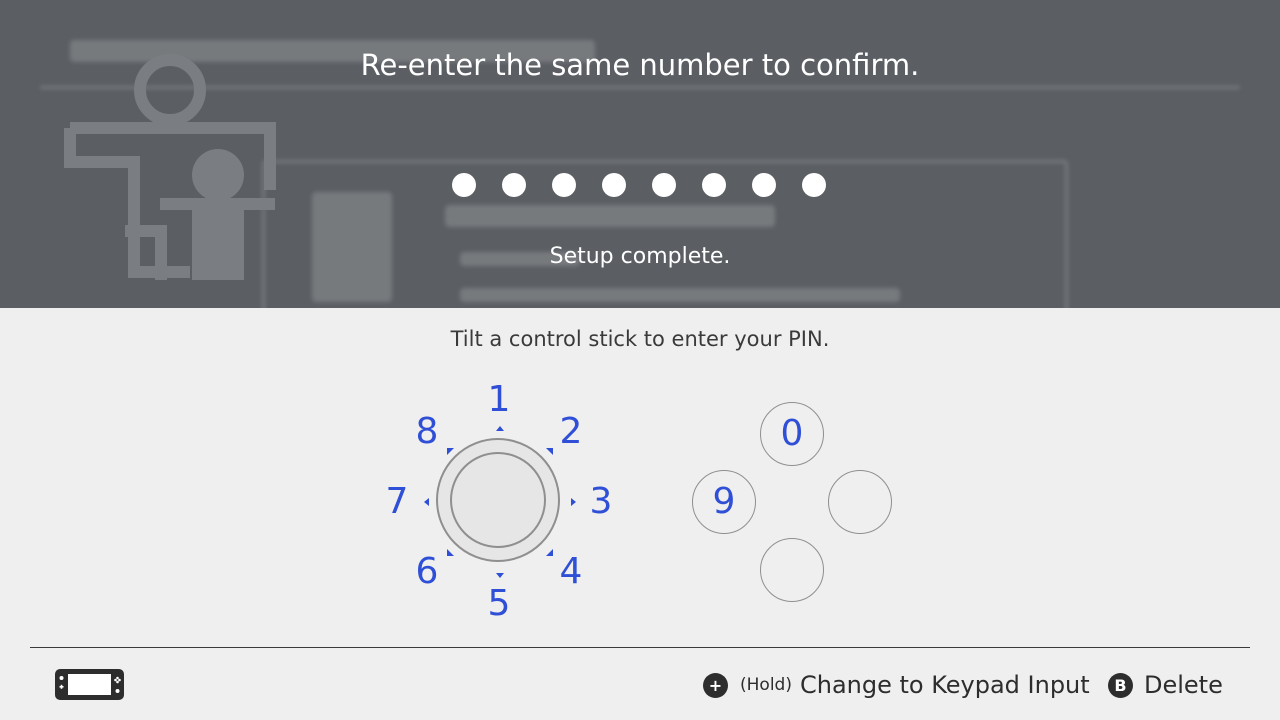 Image resolution: width=1280 pixels, height=720 pixels. What do you see at coordinates (1120, 685) in the screenshot?
I see `b-button-icon: B` at bounding box center [1120, 685].